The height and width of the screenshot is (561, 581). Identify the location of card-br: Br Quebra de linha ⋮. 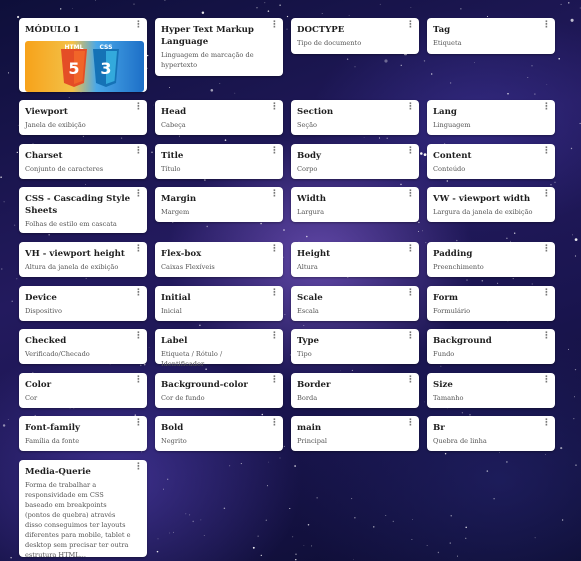
(491, 433).